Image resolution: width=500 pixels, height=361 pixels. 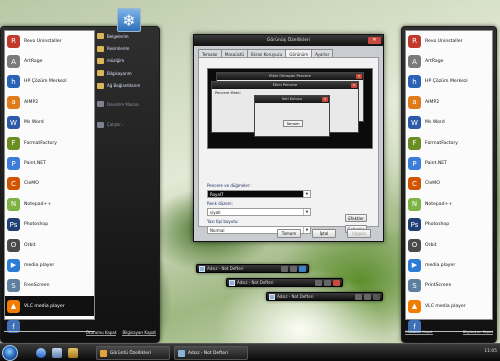 What do you see at coordinates (414, 286) in the screenshot?
I see `printscreen-icon: S` at bounding box center [414, 286].